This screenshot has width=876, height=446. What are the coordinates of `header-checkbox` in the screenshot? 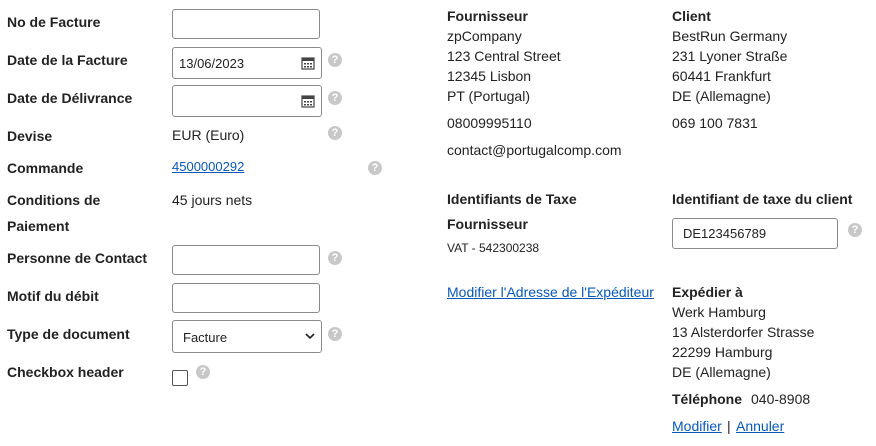 It's located at (180, 378).